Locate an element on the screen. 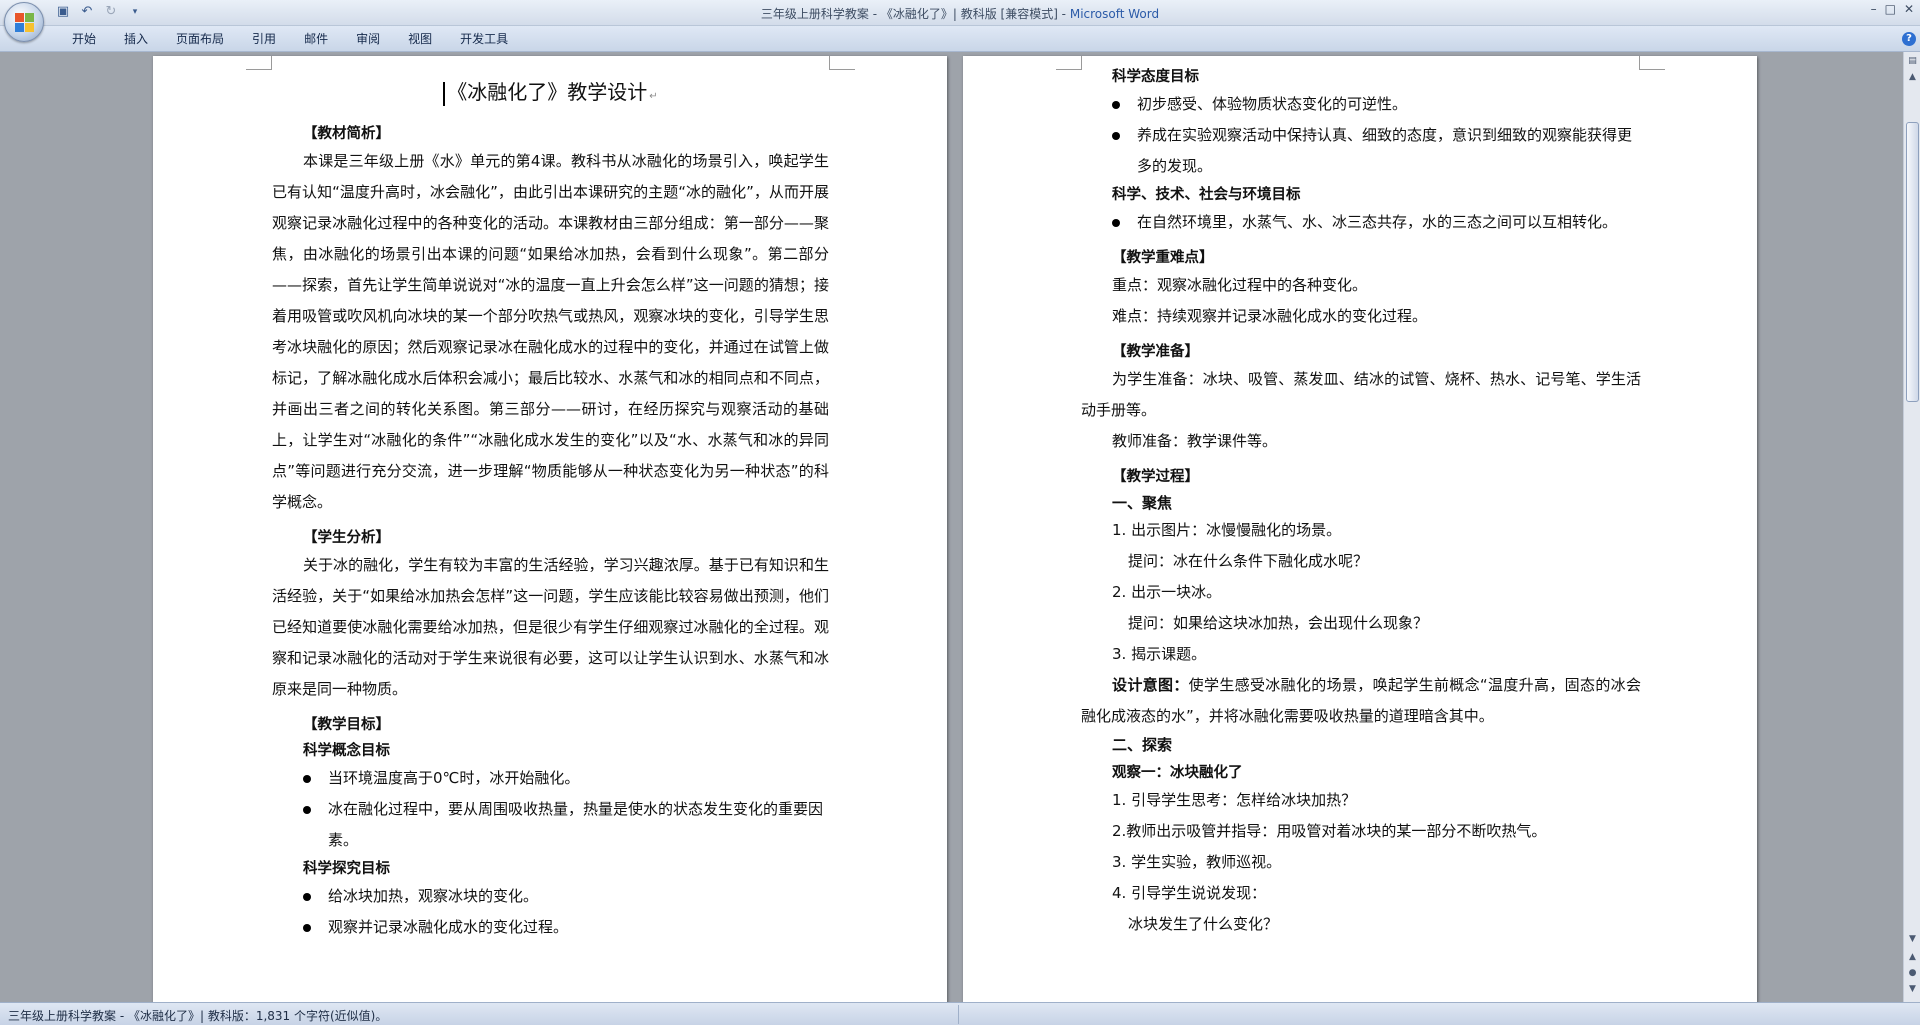 This screenshot has height=1025, width=1920. subheading: 科学探究目标 is located at coordinates (346, 869).